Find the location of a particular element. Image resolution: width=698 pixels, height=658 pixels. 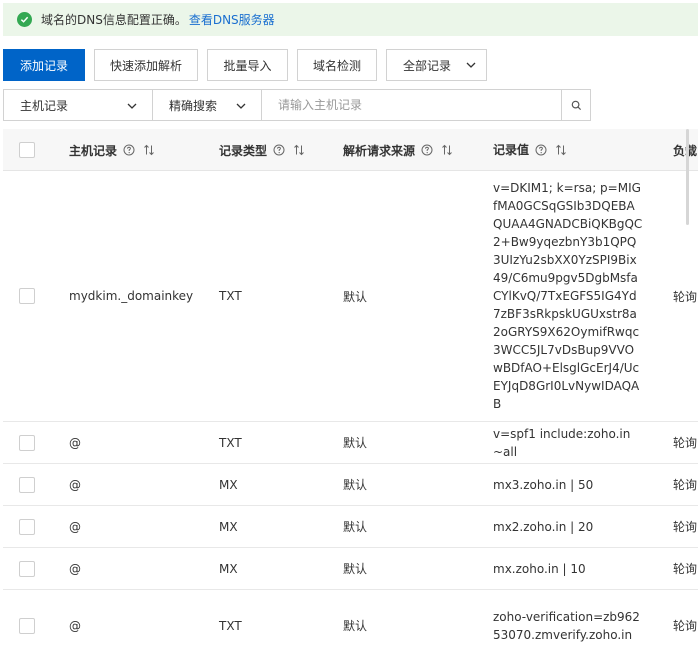

toolbar: 添加记录 快速添加解析 批量导入 域名检测 全部记录 is located at coordinates (245, 65).